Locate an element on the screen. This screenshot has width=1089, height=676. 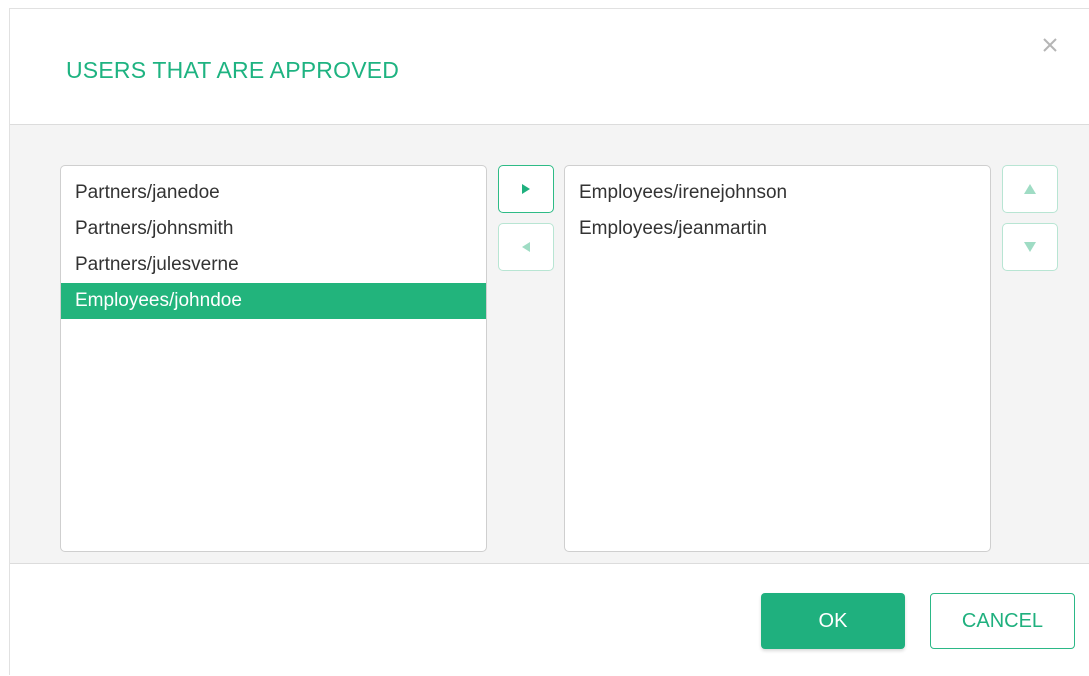
triangle-left-icon is located at coordinates (526, 247).